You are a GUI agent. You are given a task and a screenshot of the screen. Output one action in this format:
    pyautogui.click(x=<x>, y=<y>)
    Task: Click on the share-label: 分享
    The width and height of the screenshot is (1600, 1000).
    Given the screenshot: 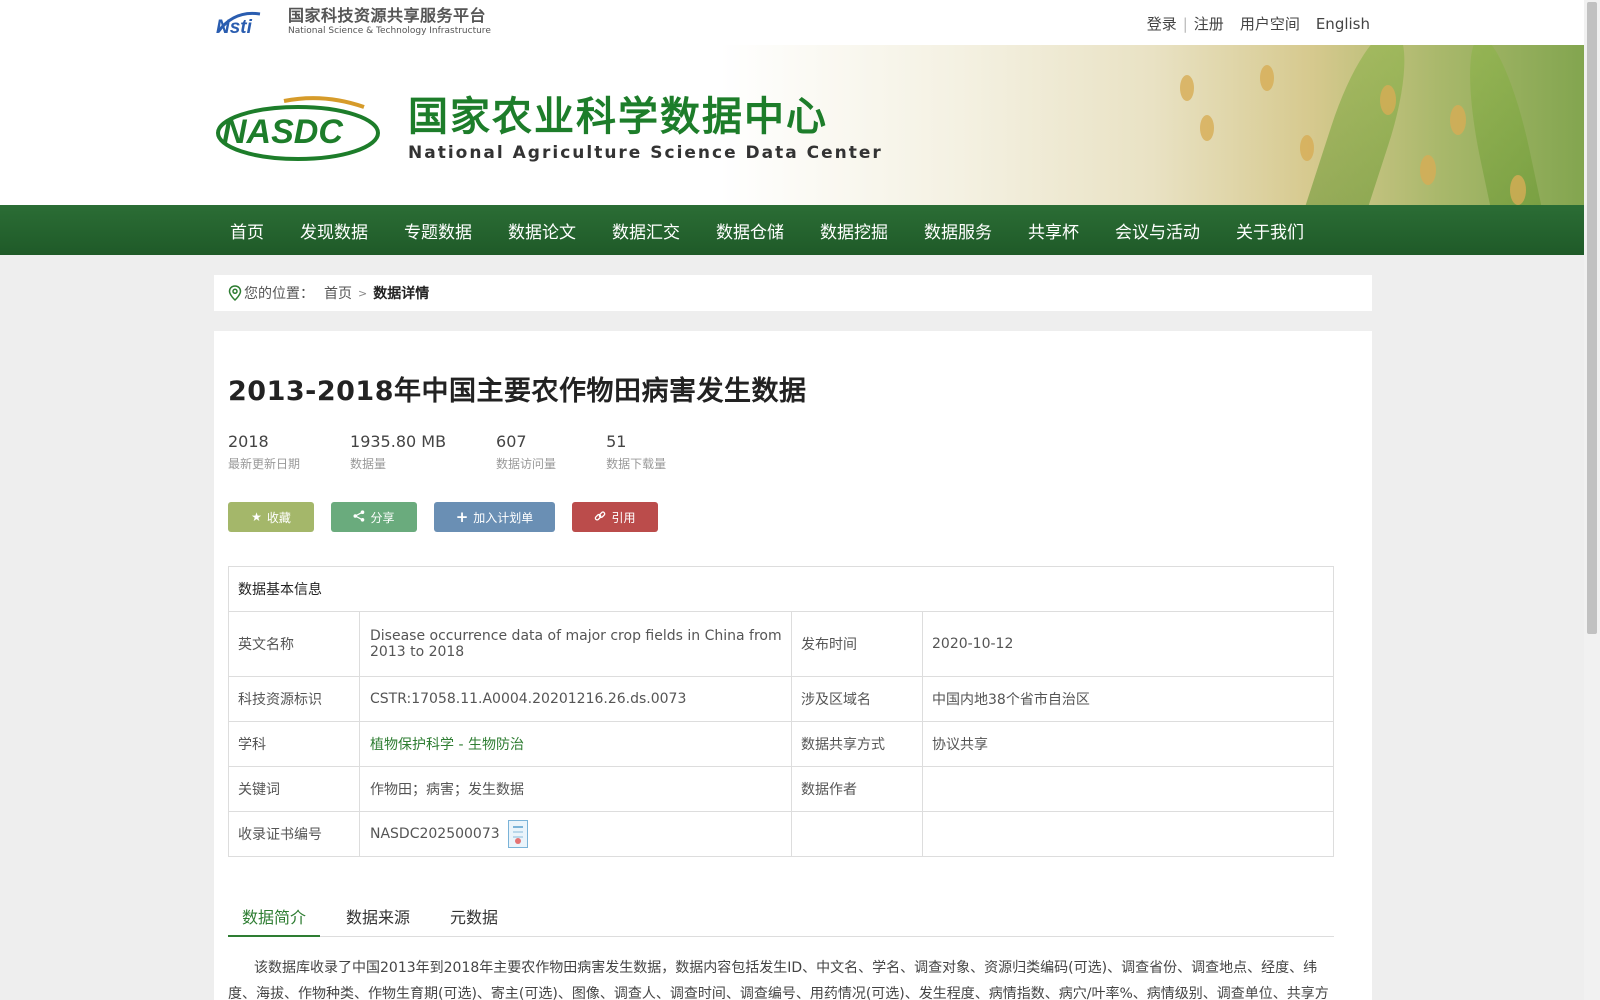 What is the action you would take?
    pyautogui.click(x=382, y=517)
    